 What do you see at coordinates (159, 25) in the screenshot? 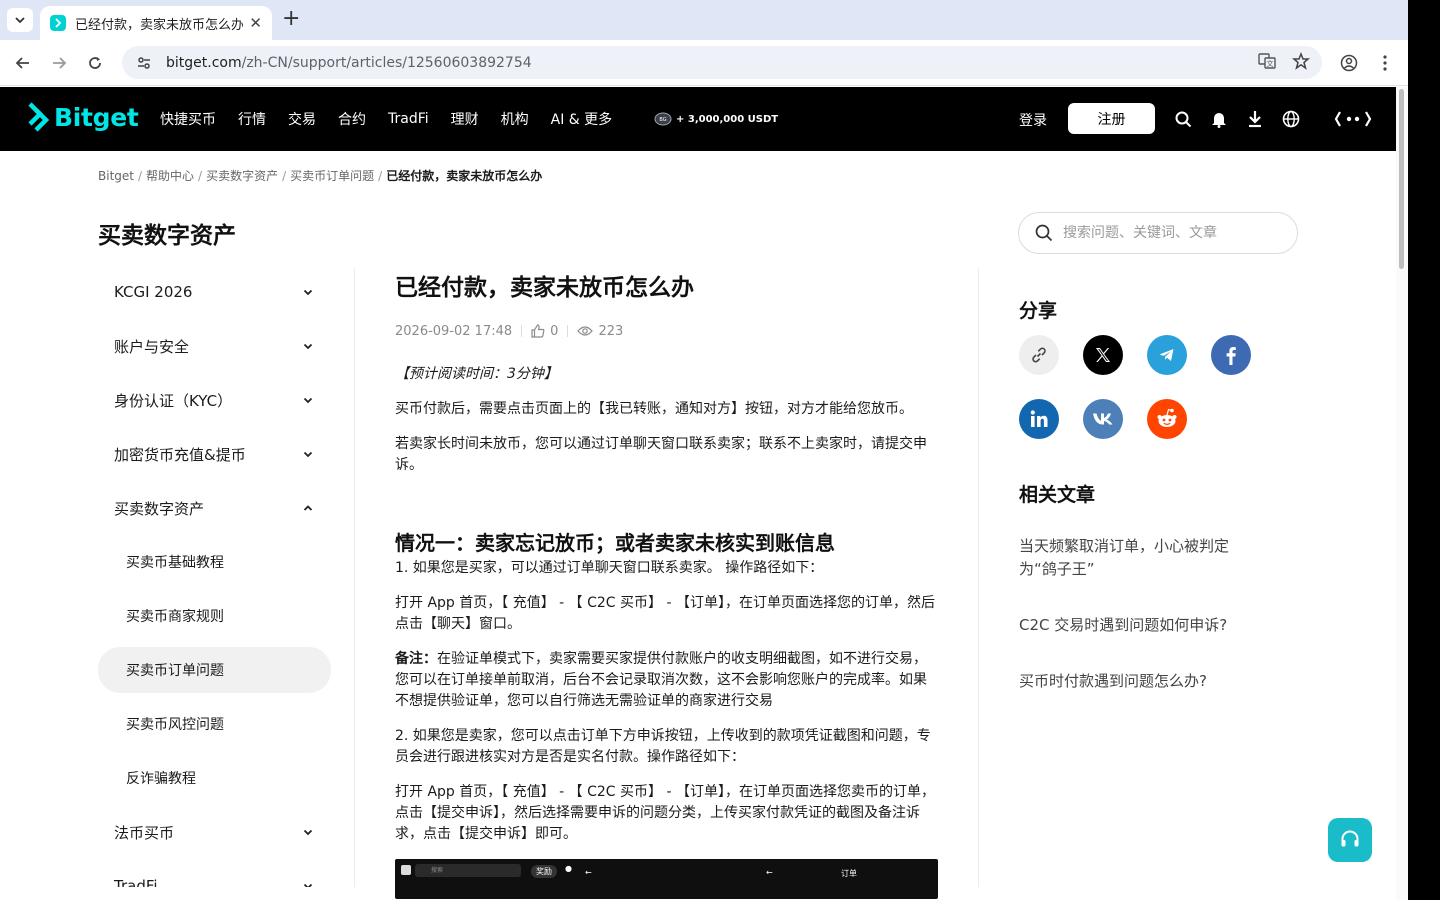
I see `tab-title: 已经付款，卖家未放币怎么办` at bounding box center [159, 25].